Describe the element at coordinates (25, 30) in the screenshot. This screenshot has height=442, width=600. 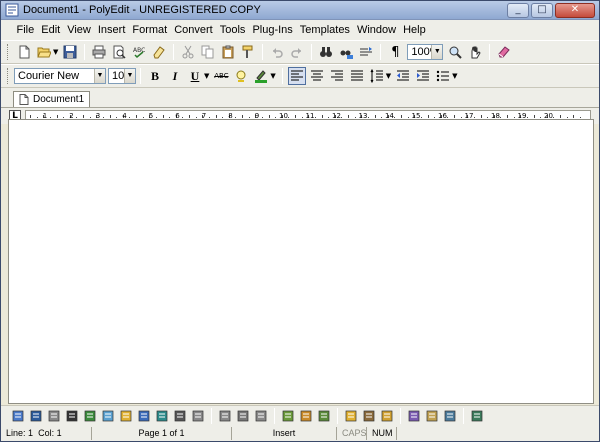
I see `menu-file: File` at that location.